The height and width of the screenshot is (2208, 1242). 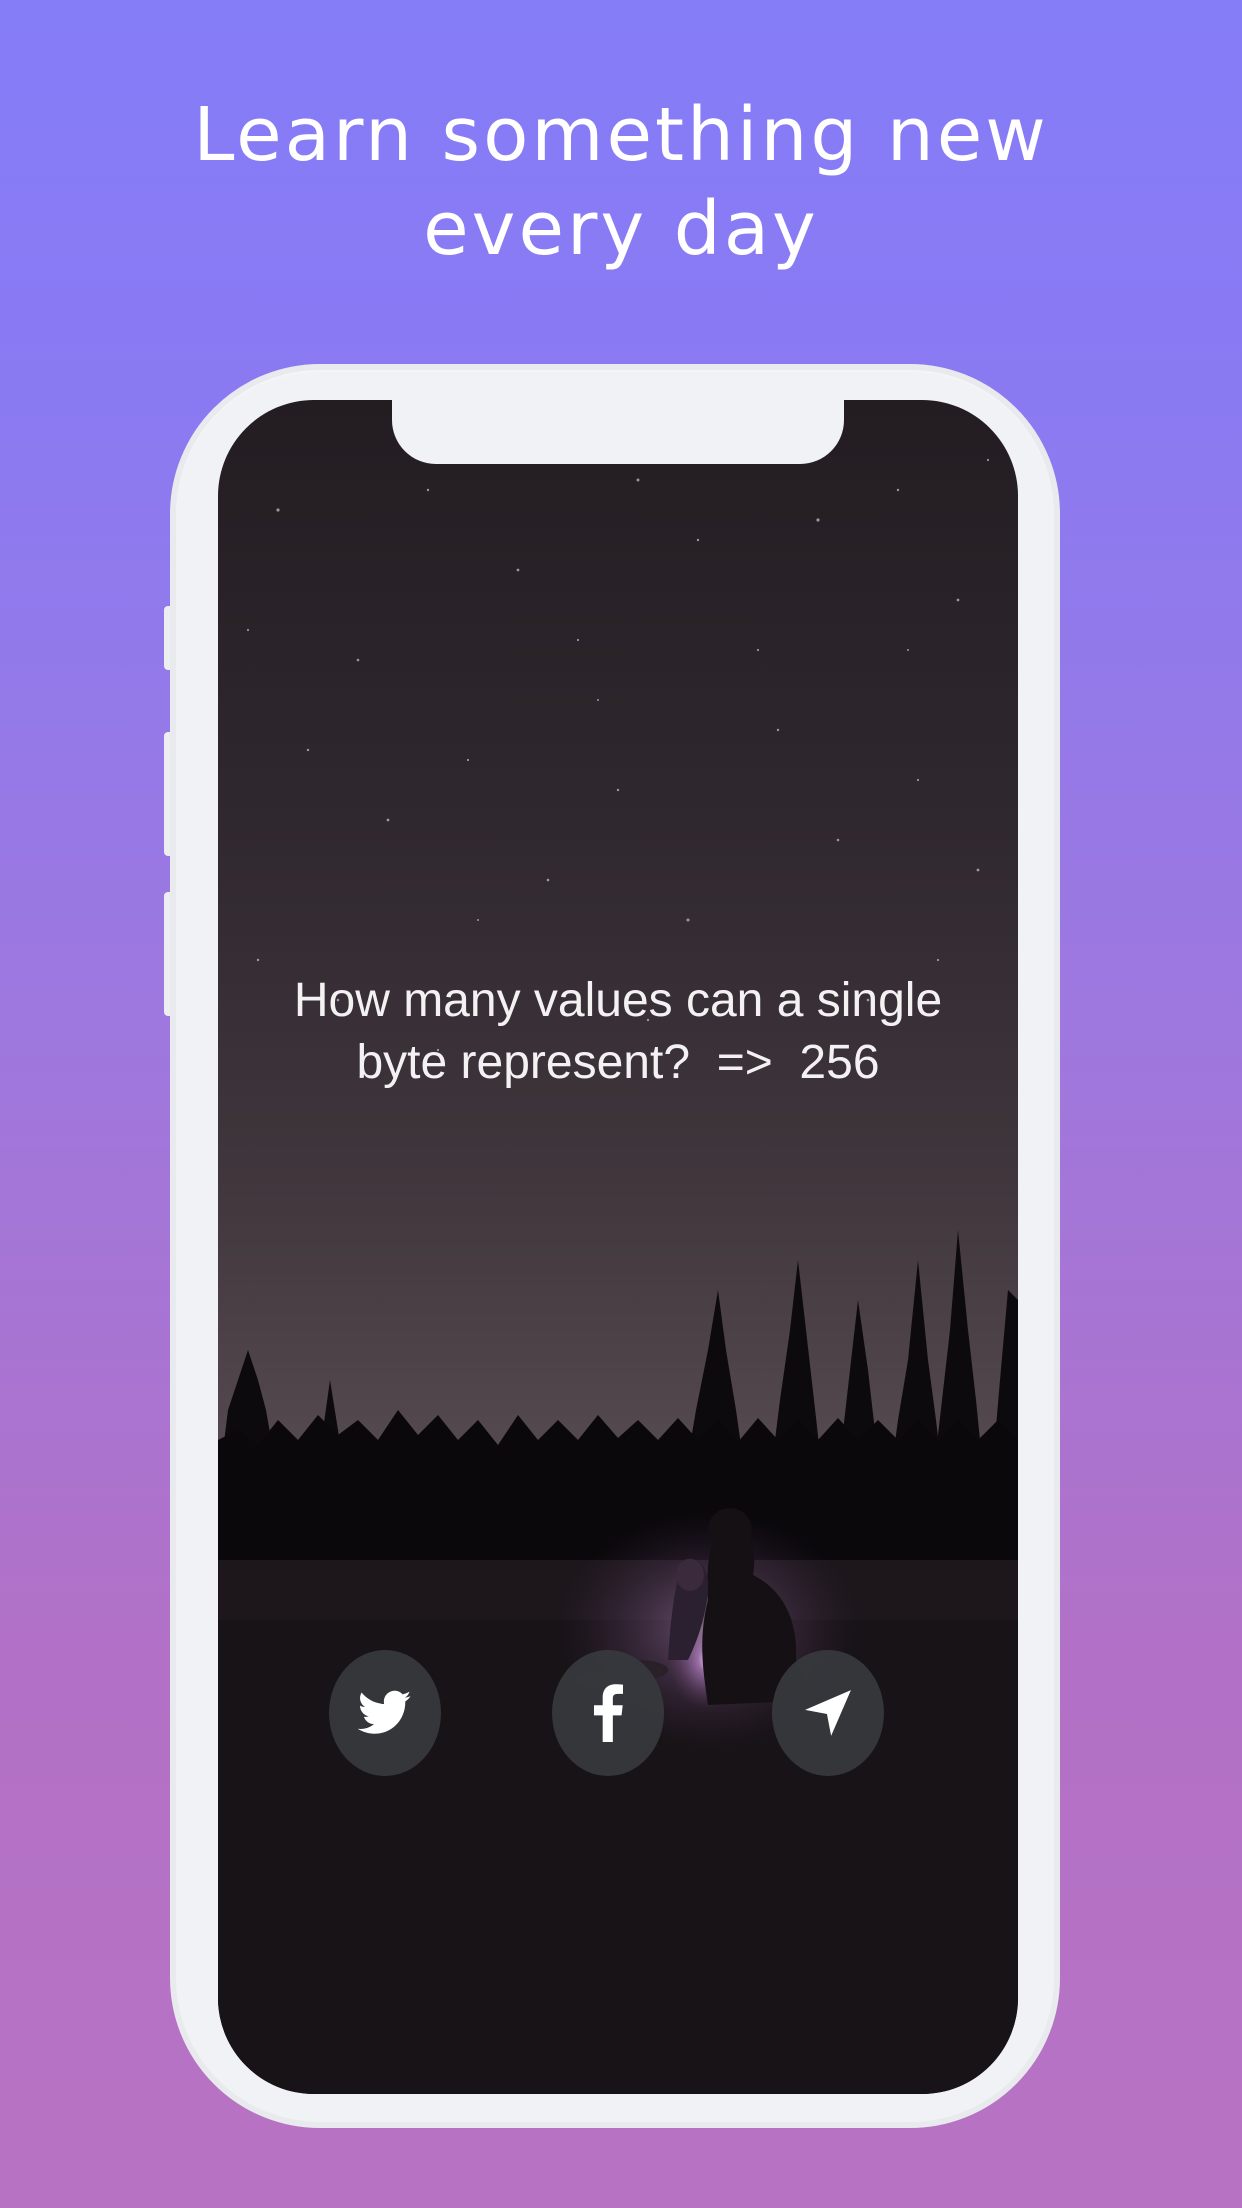 I want to click on twitter-share-button, so click(x=385, y=1713).